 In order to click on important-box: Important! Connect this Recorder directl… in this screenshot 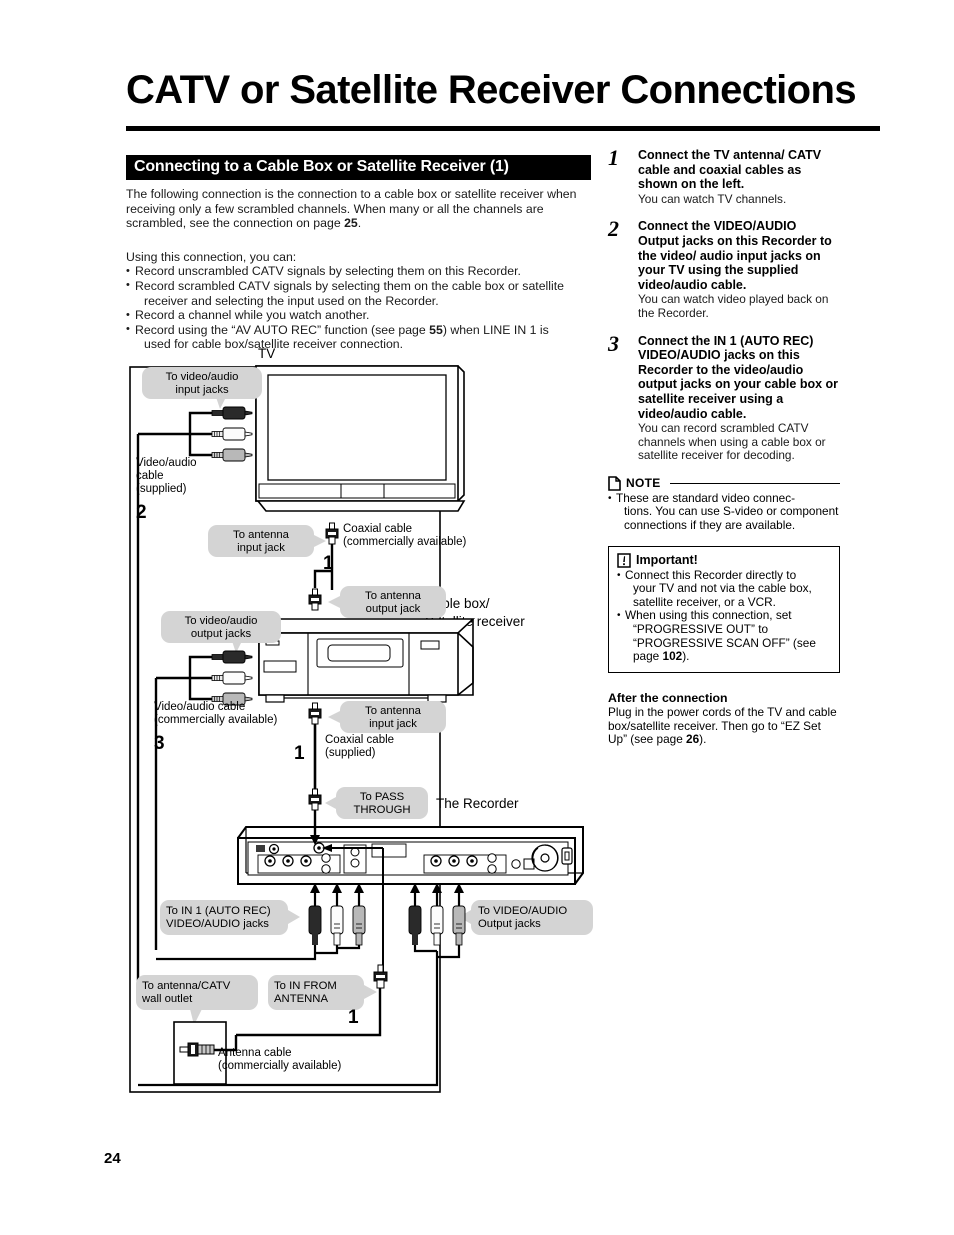, I will do `click(724, 609)`.